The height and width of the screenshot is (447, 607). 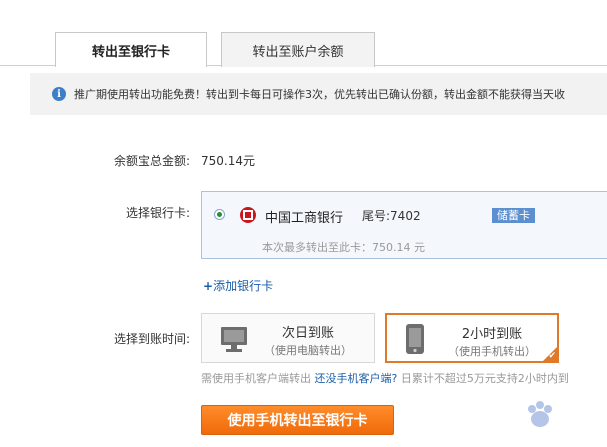 I want to click on get-mobile-client-link: 还没手机客户端?, so click(x=356, y=378).